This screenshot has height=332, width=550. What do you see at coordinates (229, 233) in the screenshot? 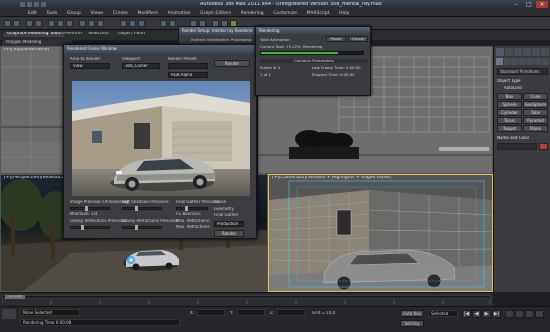
I see `render-button-bottom: Render` at bounding box center [229, 233].